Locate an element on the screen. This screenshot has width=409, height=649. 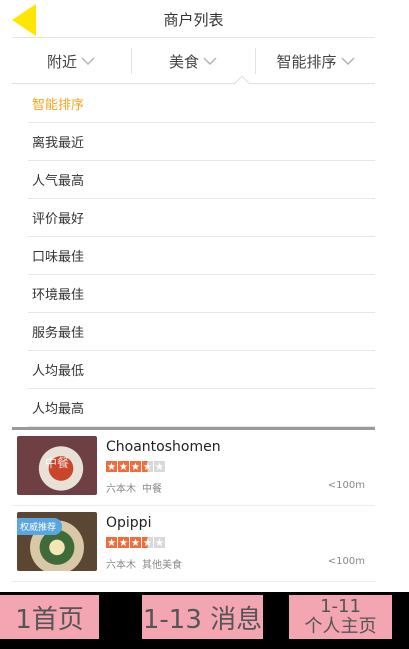
sort-option-best-service: 服务最佳 is located at coordinates (201, 332).